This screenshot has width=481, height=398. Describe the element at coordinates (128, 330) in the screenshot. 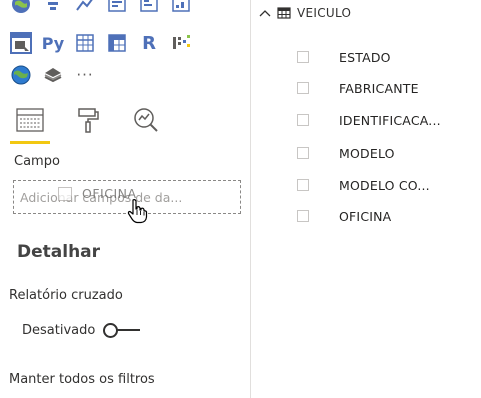

I see `toggle-track` at that location.